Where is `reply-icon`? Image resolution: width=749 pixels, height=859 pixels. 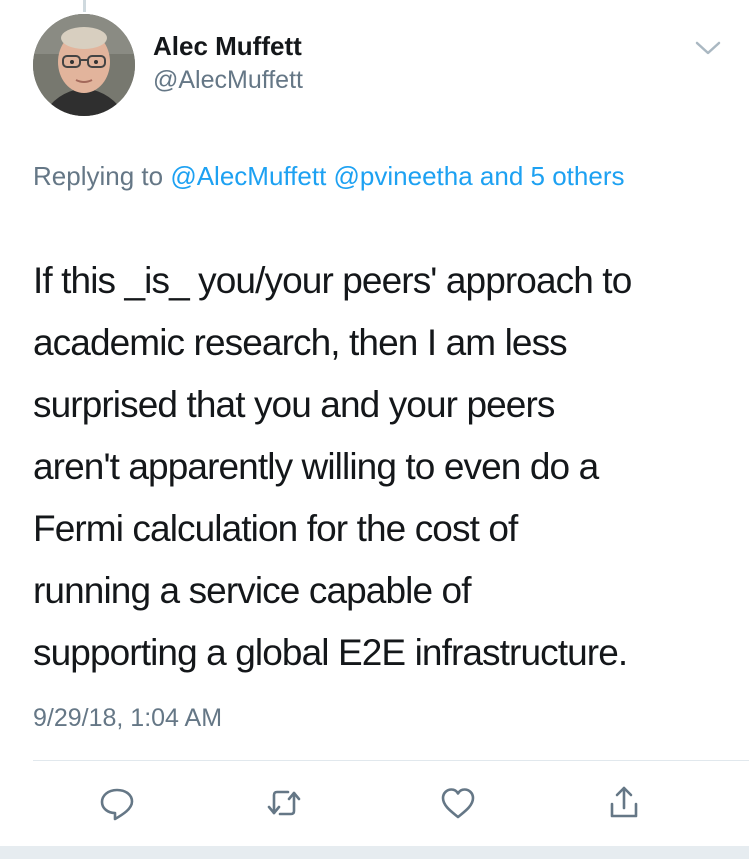
reply-icon is located at coordinates (117, 803).